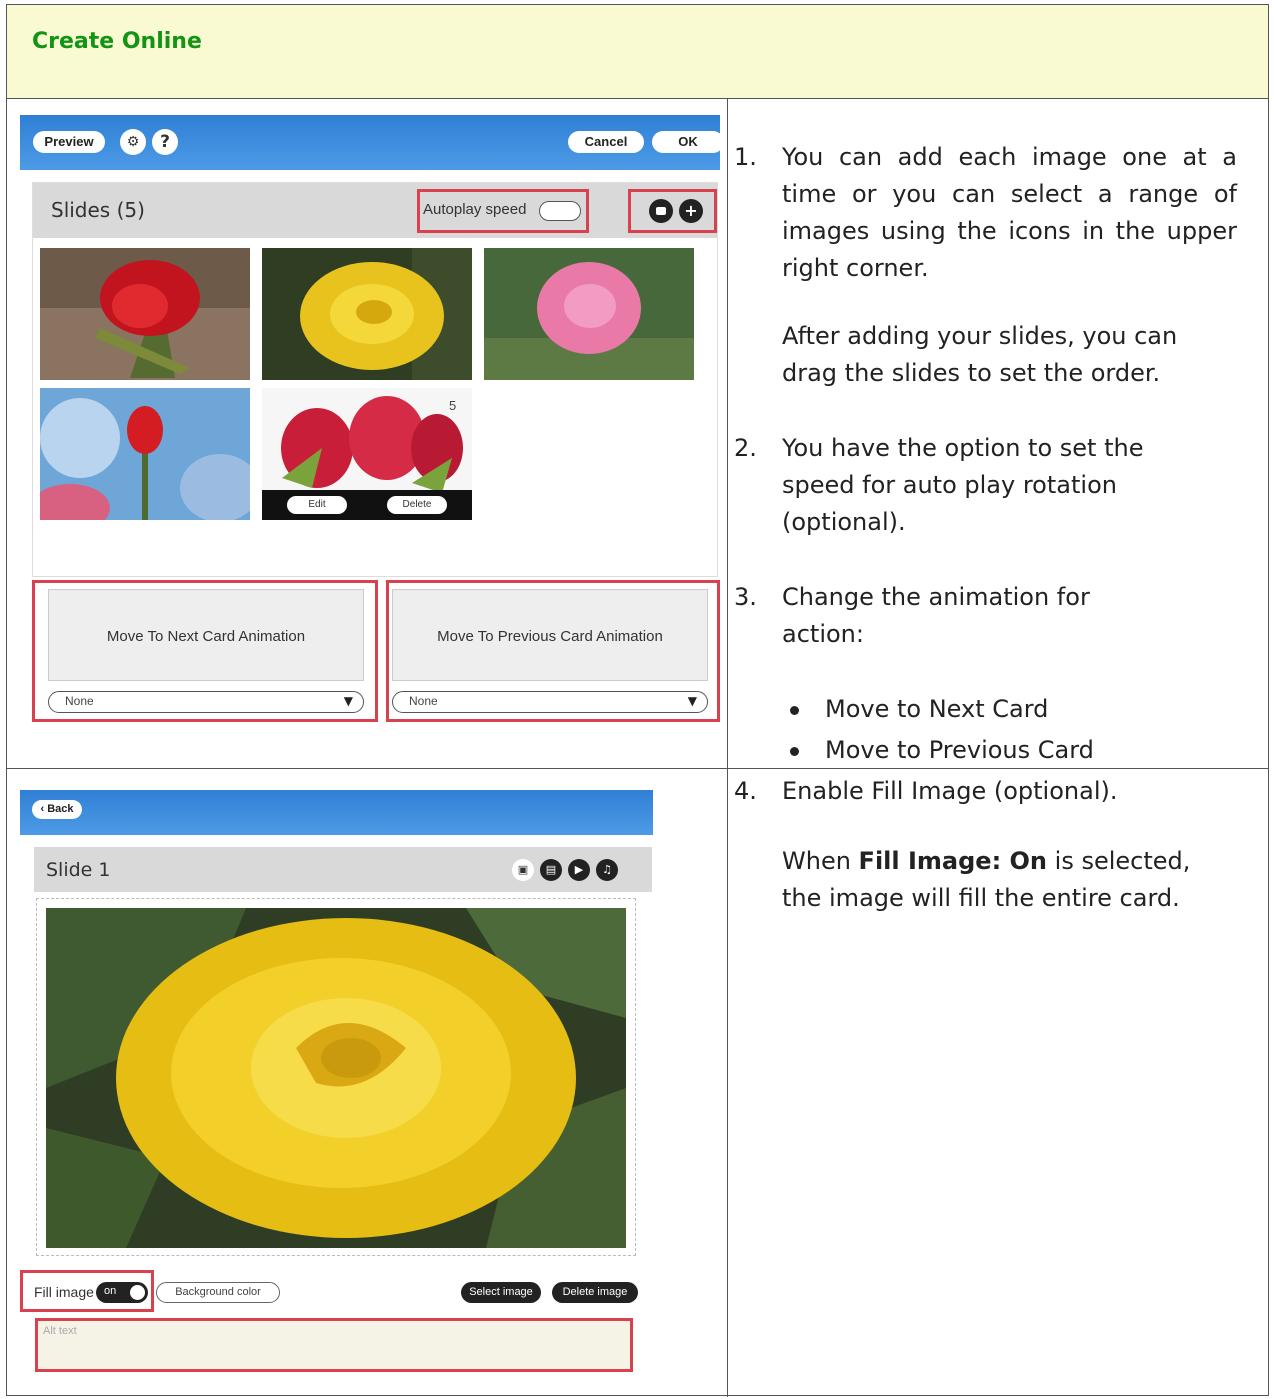 The height and width of the screenshot is (1399, 1274). I want to click on slide-title: Slide 1, so click(78, 870).